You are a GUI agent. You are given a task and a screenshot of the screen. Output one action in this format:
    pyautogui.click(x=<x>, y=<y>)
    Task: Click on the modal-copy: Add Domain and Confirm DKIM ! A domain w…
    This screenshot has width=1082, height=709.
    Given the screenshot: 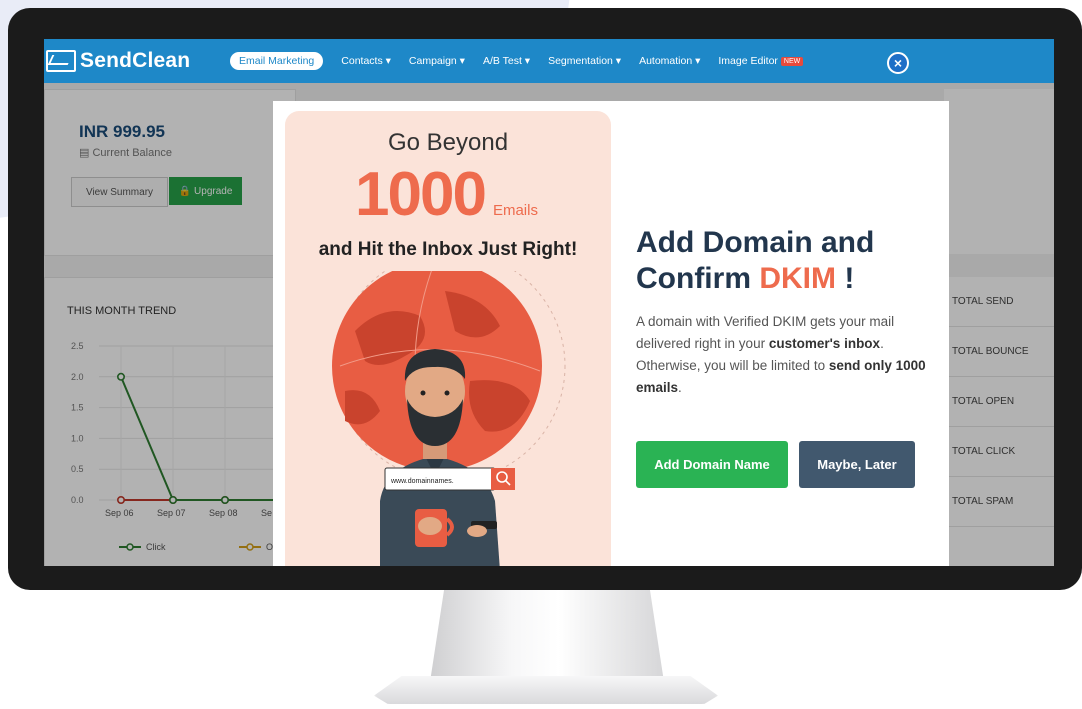 What is the action you would take?
    pyautogui.click(x=786, y=312)
    